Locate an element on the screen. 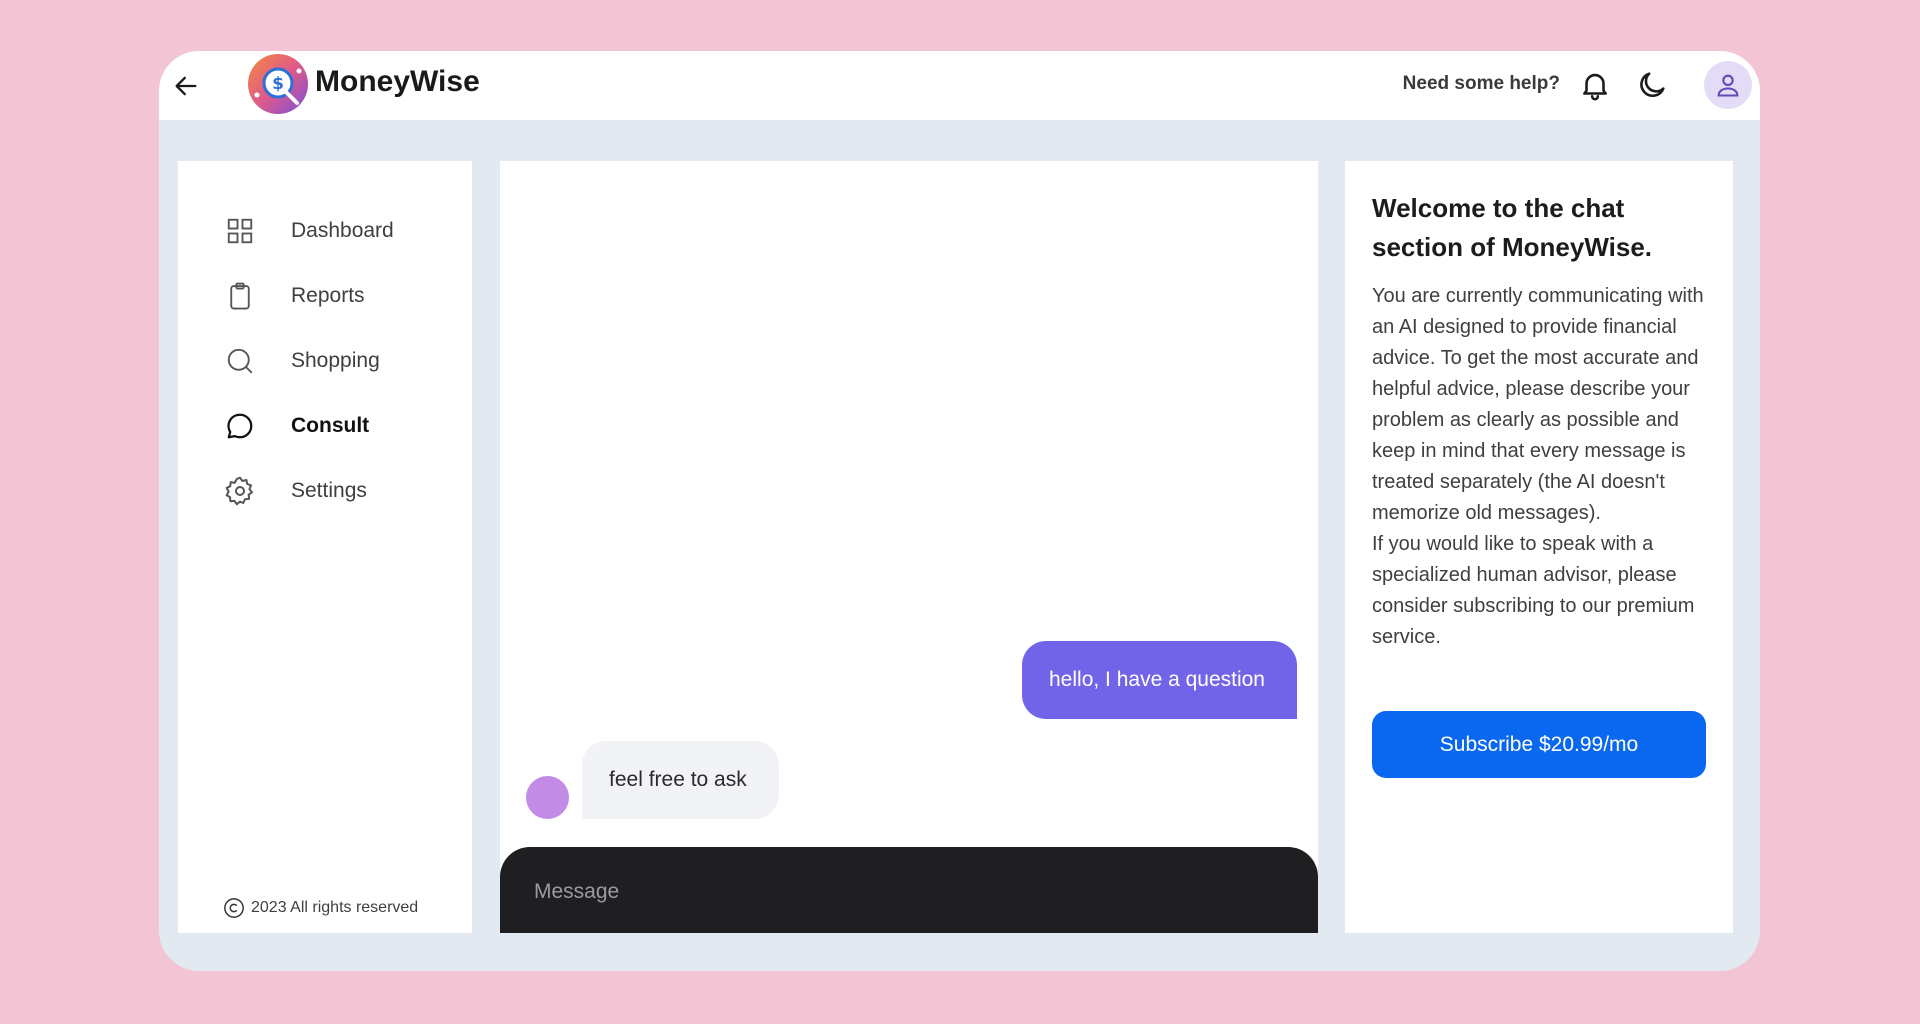 Image resolution: width=1920 pixels, height=1024 pixels. bot-message-bubble: feel free to ask is located at coordinates (680, 780).